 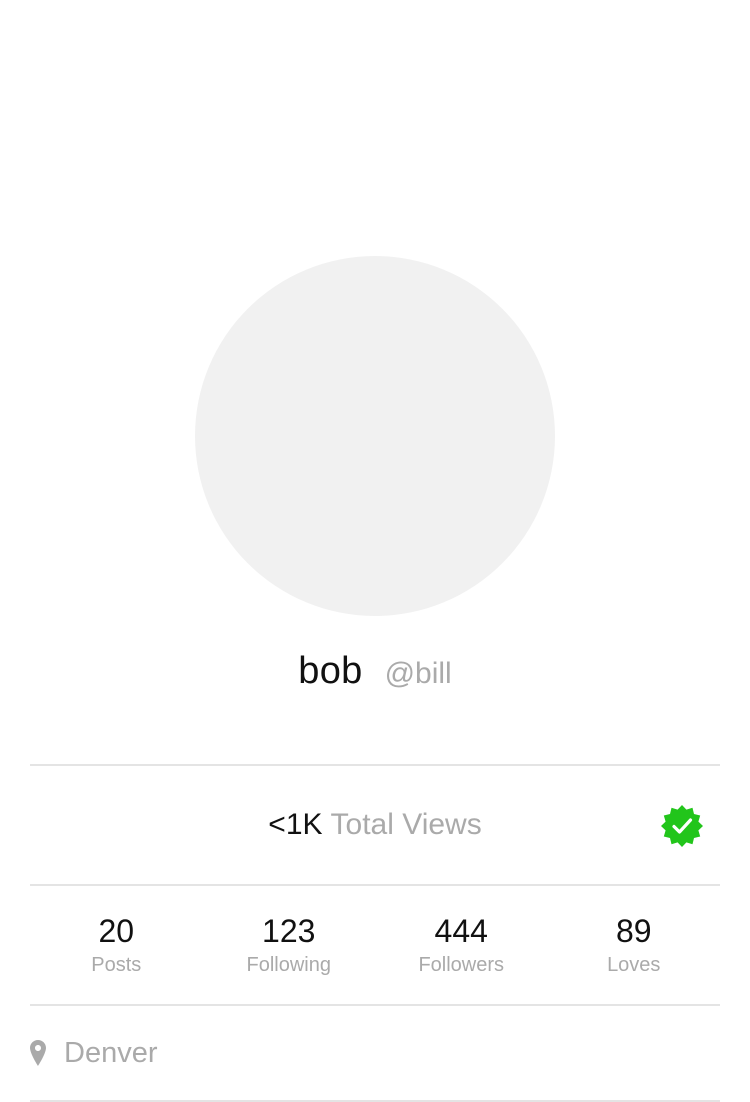 What do you see at coordinates (682, 826) in the screenshot?
I see `verified-badge-icon` at bounding box center [682, 826].